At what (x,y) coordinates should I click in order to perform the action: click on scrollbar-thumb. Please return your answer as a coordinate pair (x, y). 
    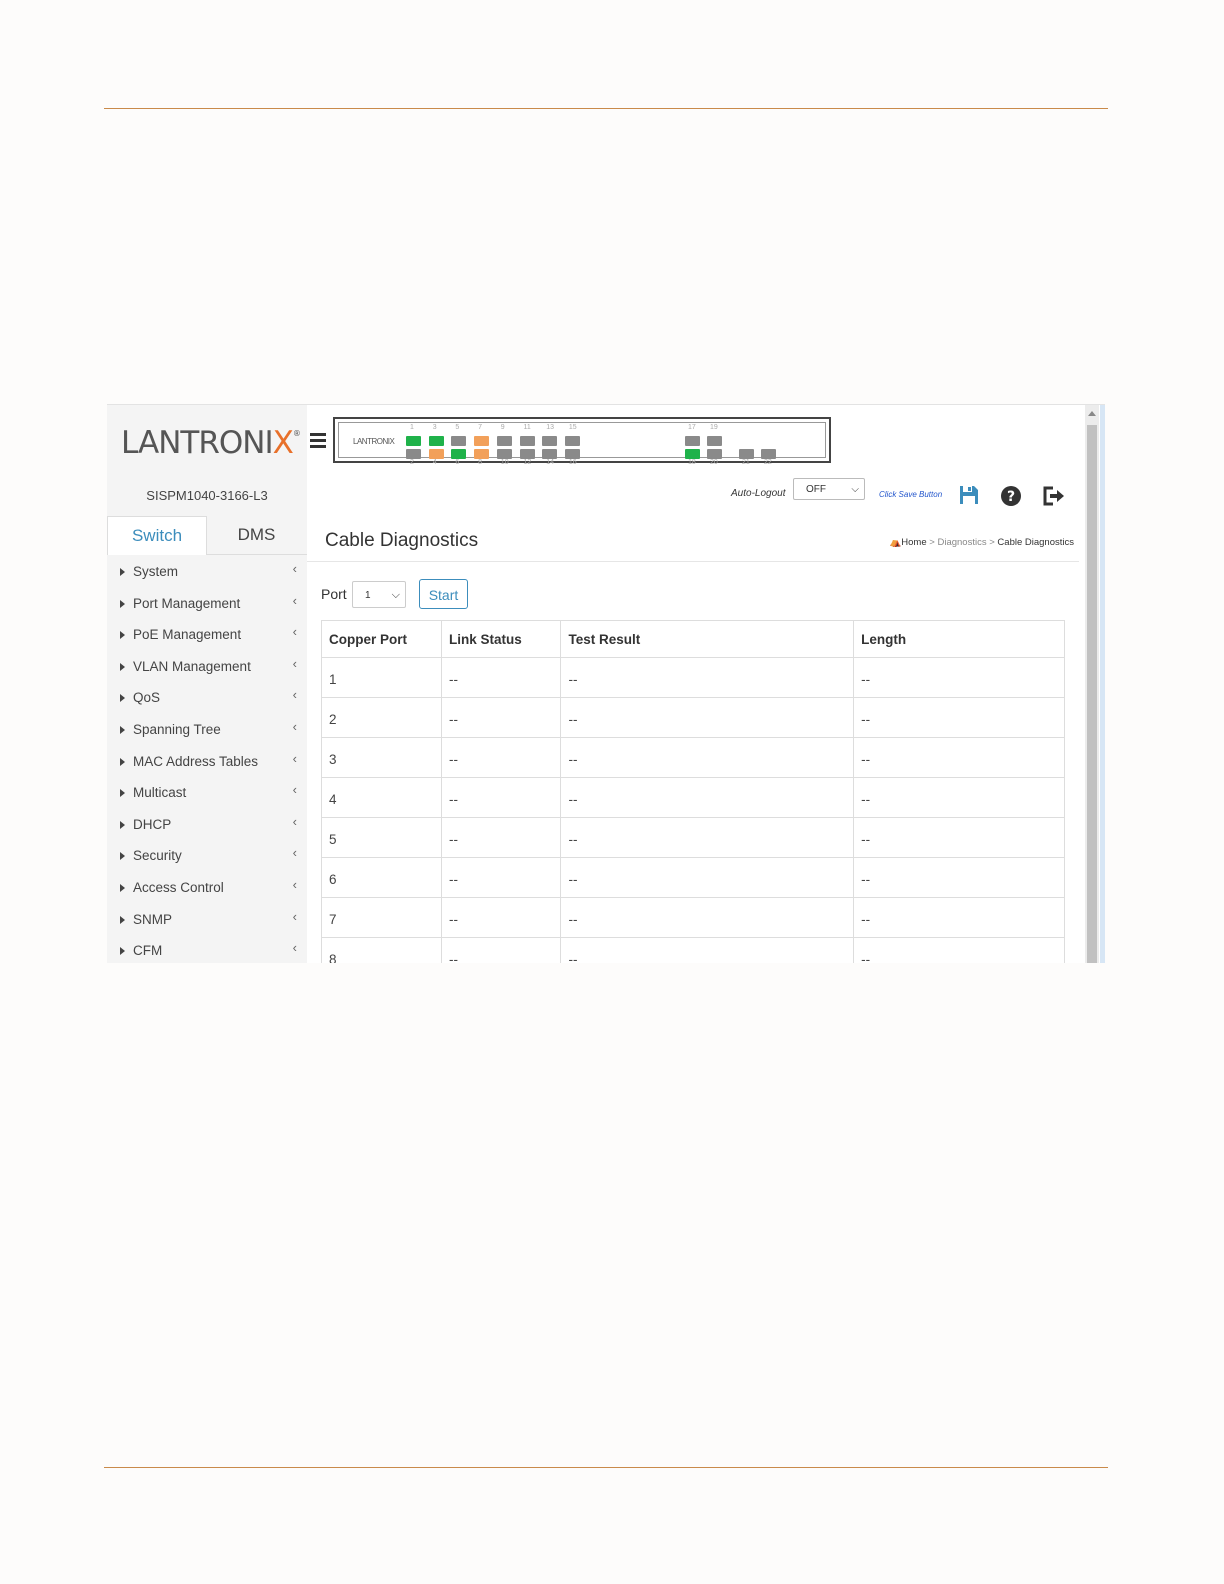
    Looking at the image, I should click on (1092, 694).